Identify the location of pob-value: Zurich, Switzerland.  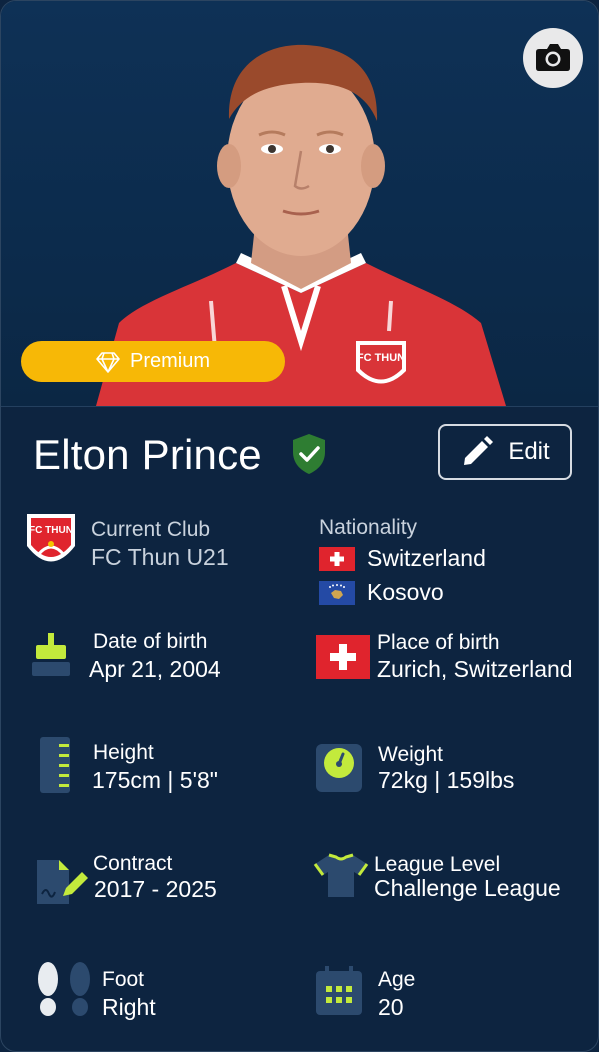
(475, 669).